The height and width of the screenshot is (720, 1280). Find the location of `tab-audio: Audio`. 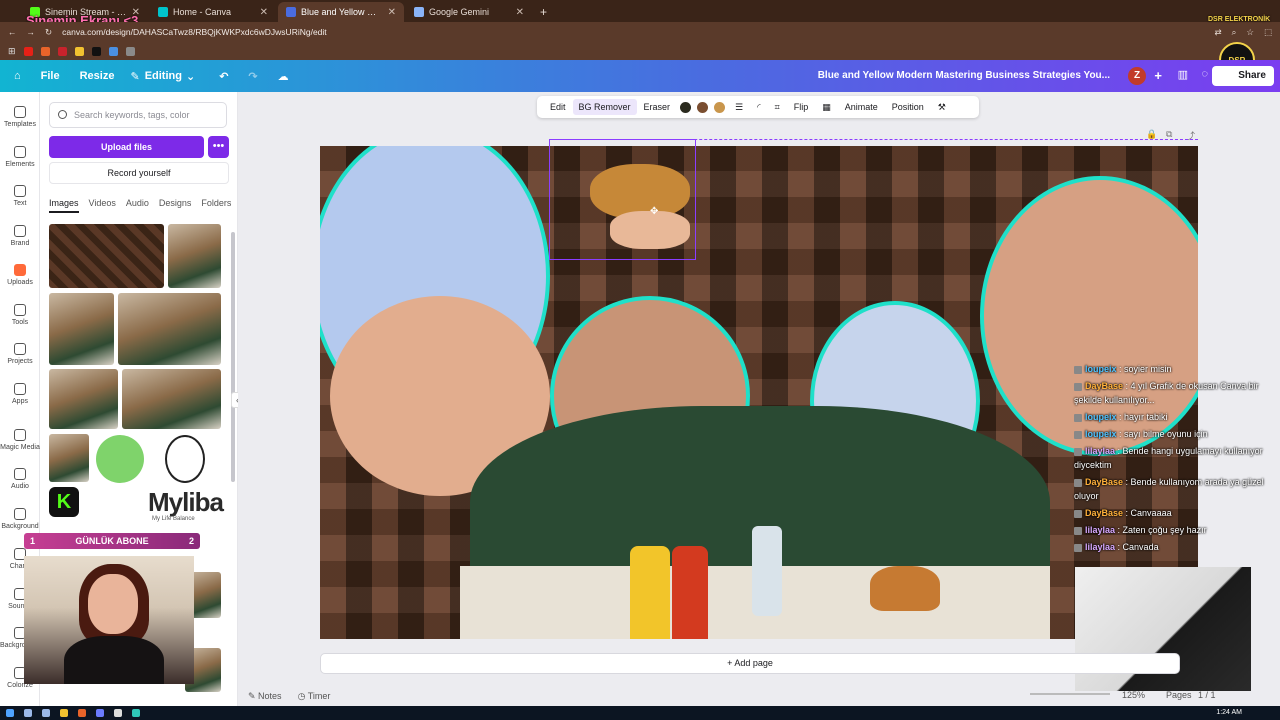

tab-audio: Audio is located at coordinates (137, 205).